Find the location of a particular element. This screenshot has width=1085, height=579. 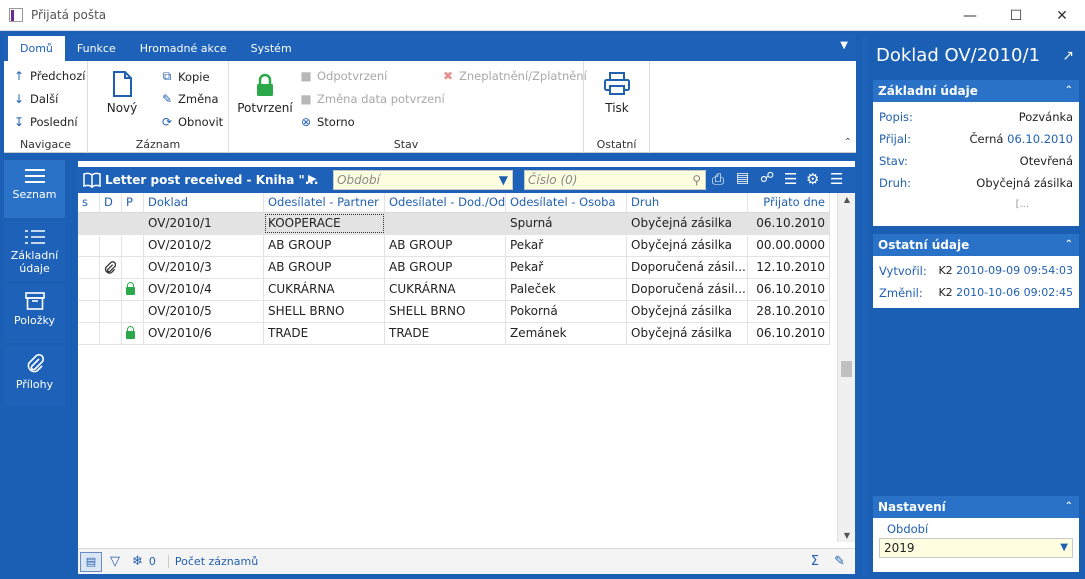

cell-osoba: Spurná is located at coordinates (566, 223).